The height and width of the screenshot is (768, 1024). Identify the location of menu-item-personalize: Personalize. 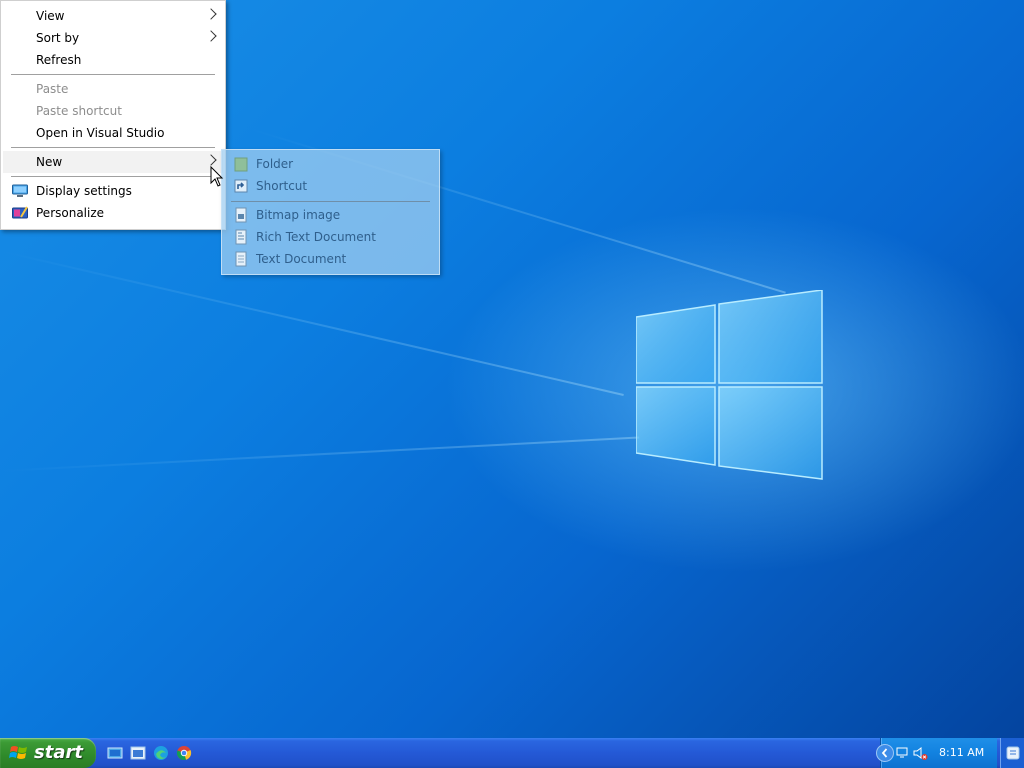
(113, 213).